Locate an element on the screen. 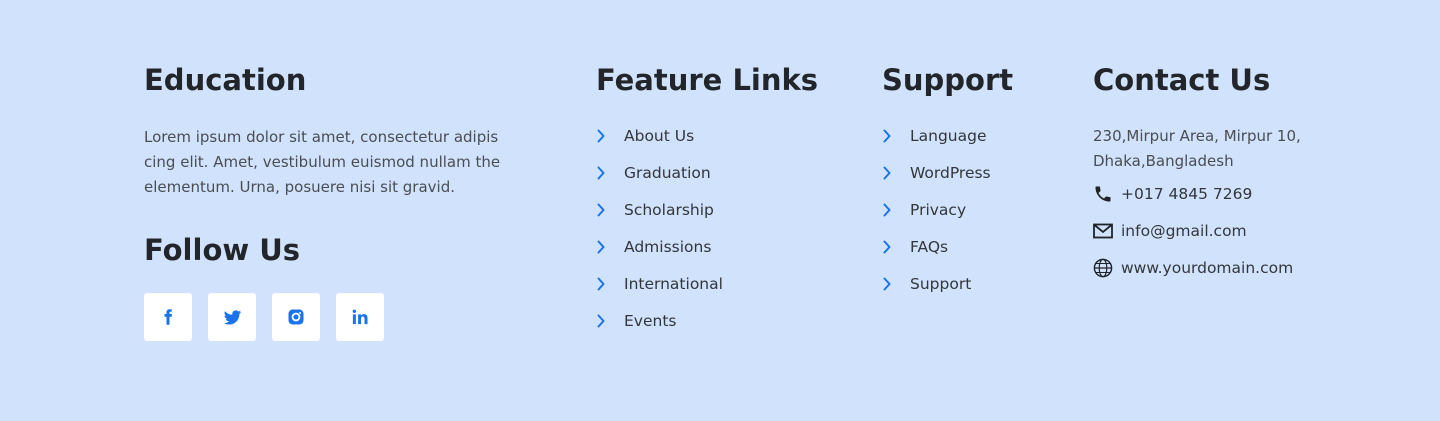 Image resolution: width=1440 pixels, height=421 pixels. twitter-icon is located at coordinates (232, 317).